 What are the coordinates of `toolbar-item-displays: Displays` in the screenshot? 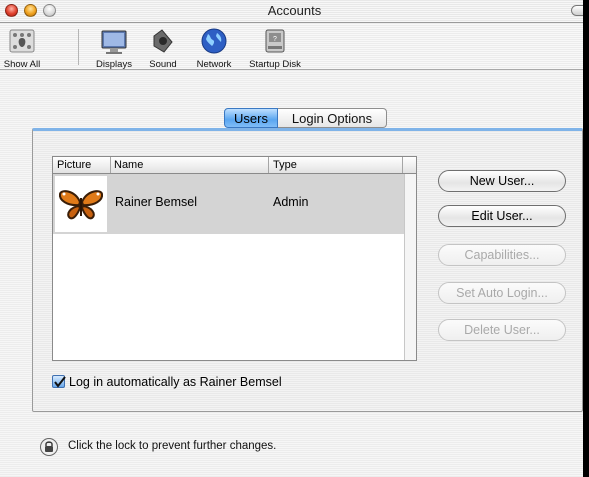 It's located at (114, 48).